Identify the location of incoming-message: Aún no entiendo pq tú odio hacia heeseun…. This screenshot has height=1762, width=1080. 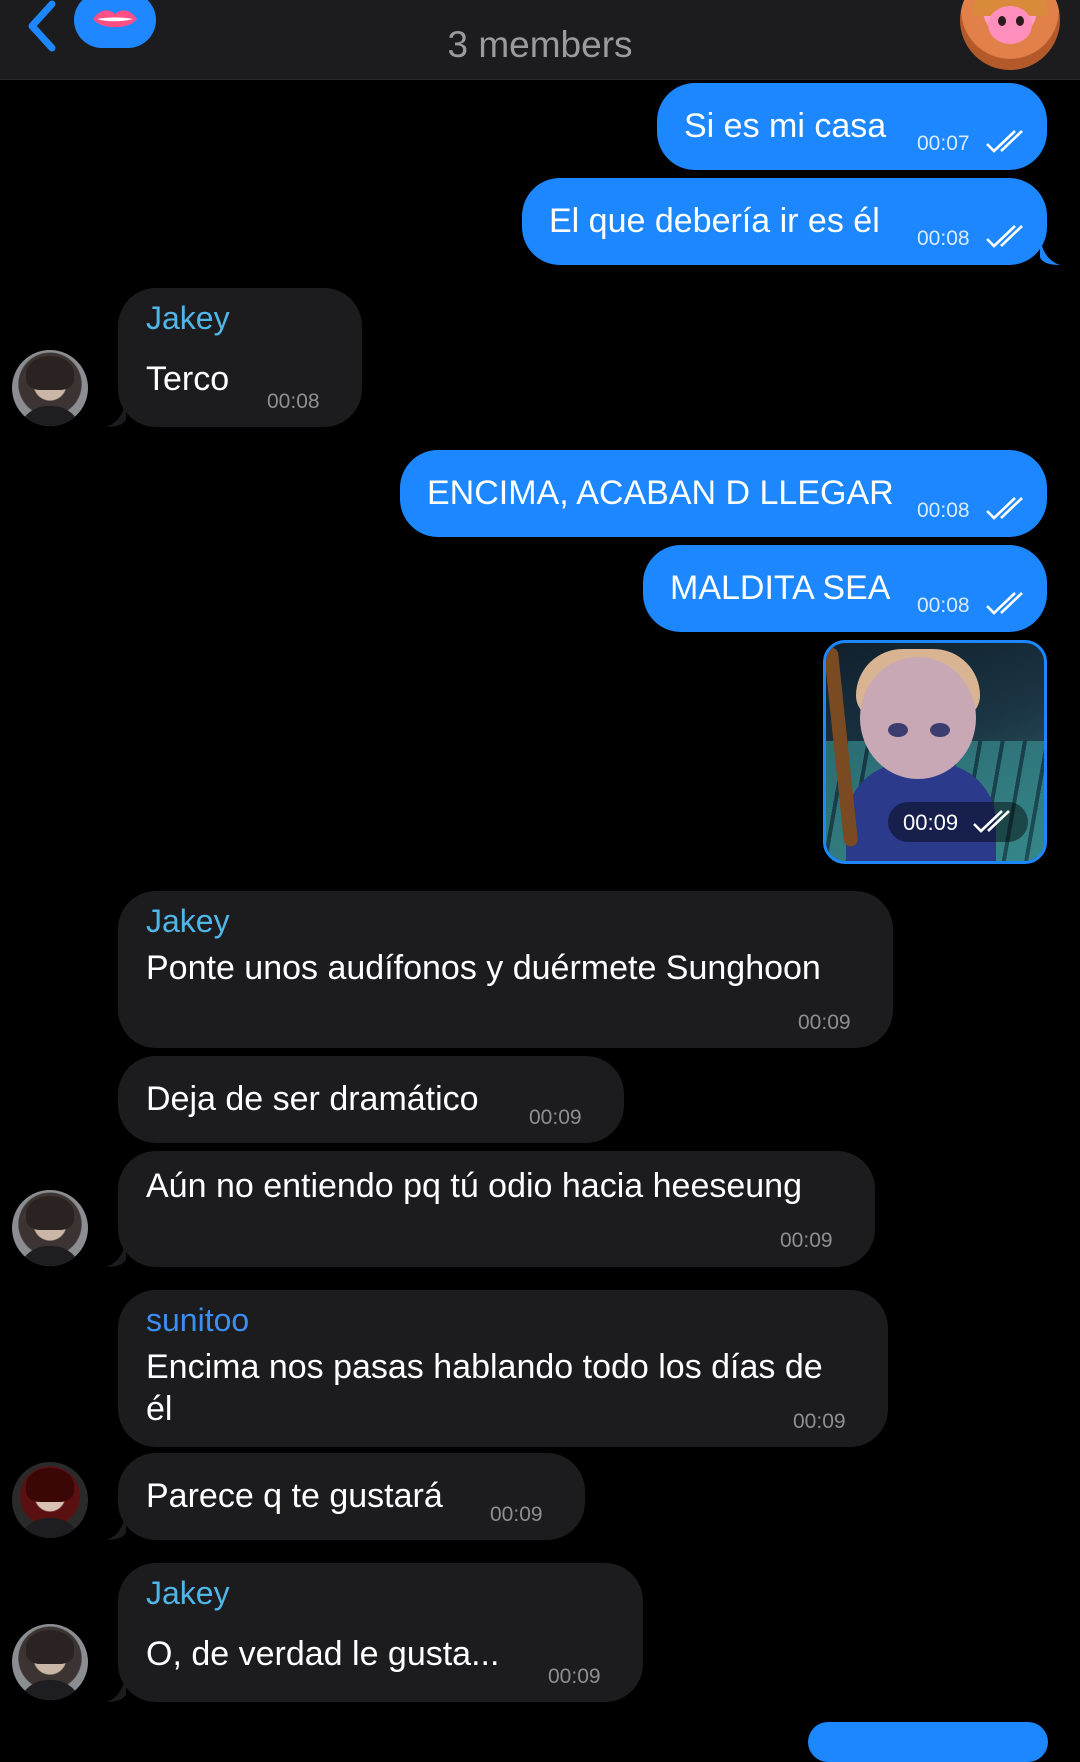
(496, 1209).